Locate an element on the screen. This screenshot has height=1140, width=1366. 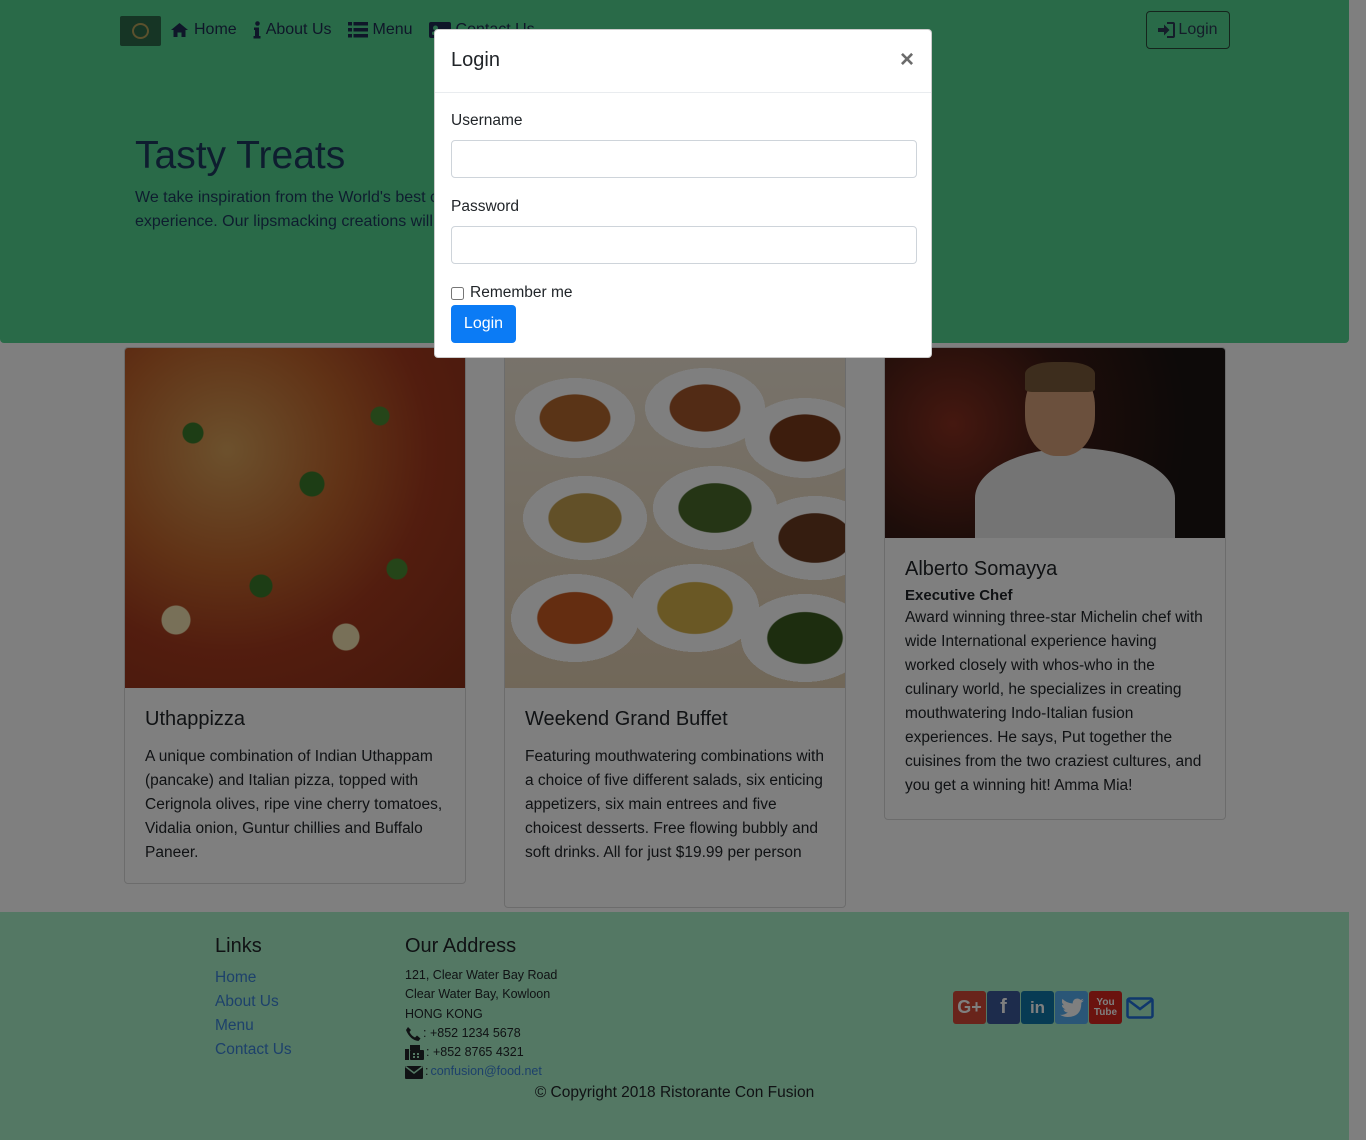
remember-me-label: Remember me is located at coordinates (521, 292).